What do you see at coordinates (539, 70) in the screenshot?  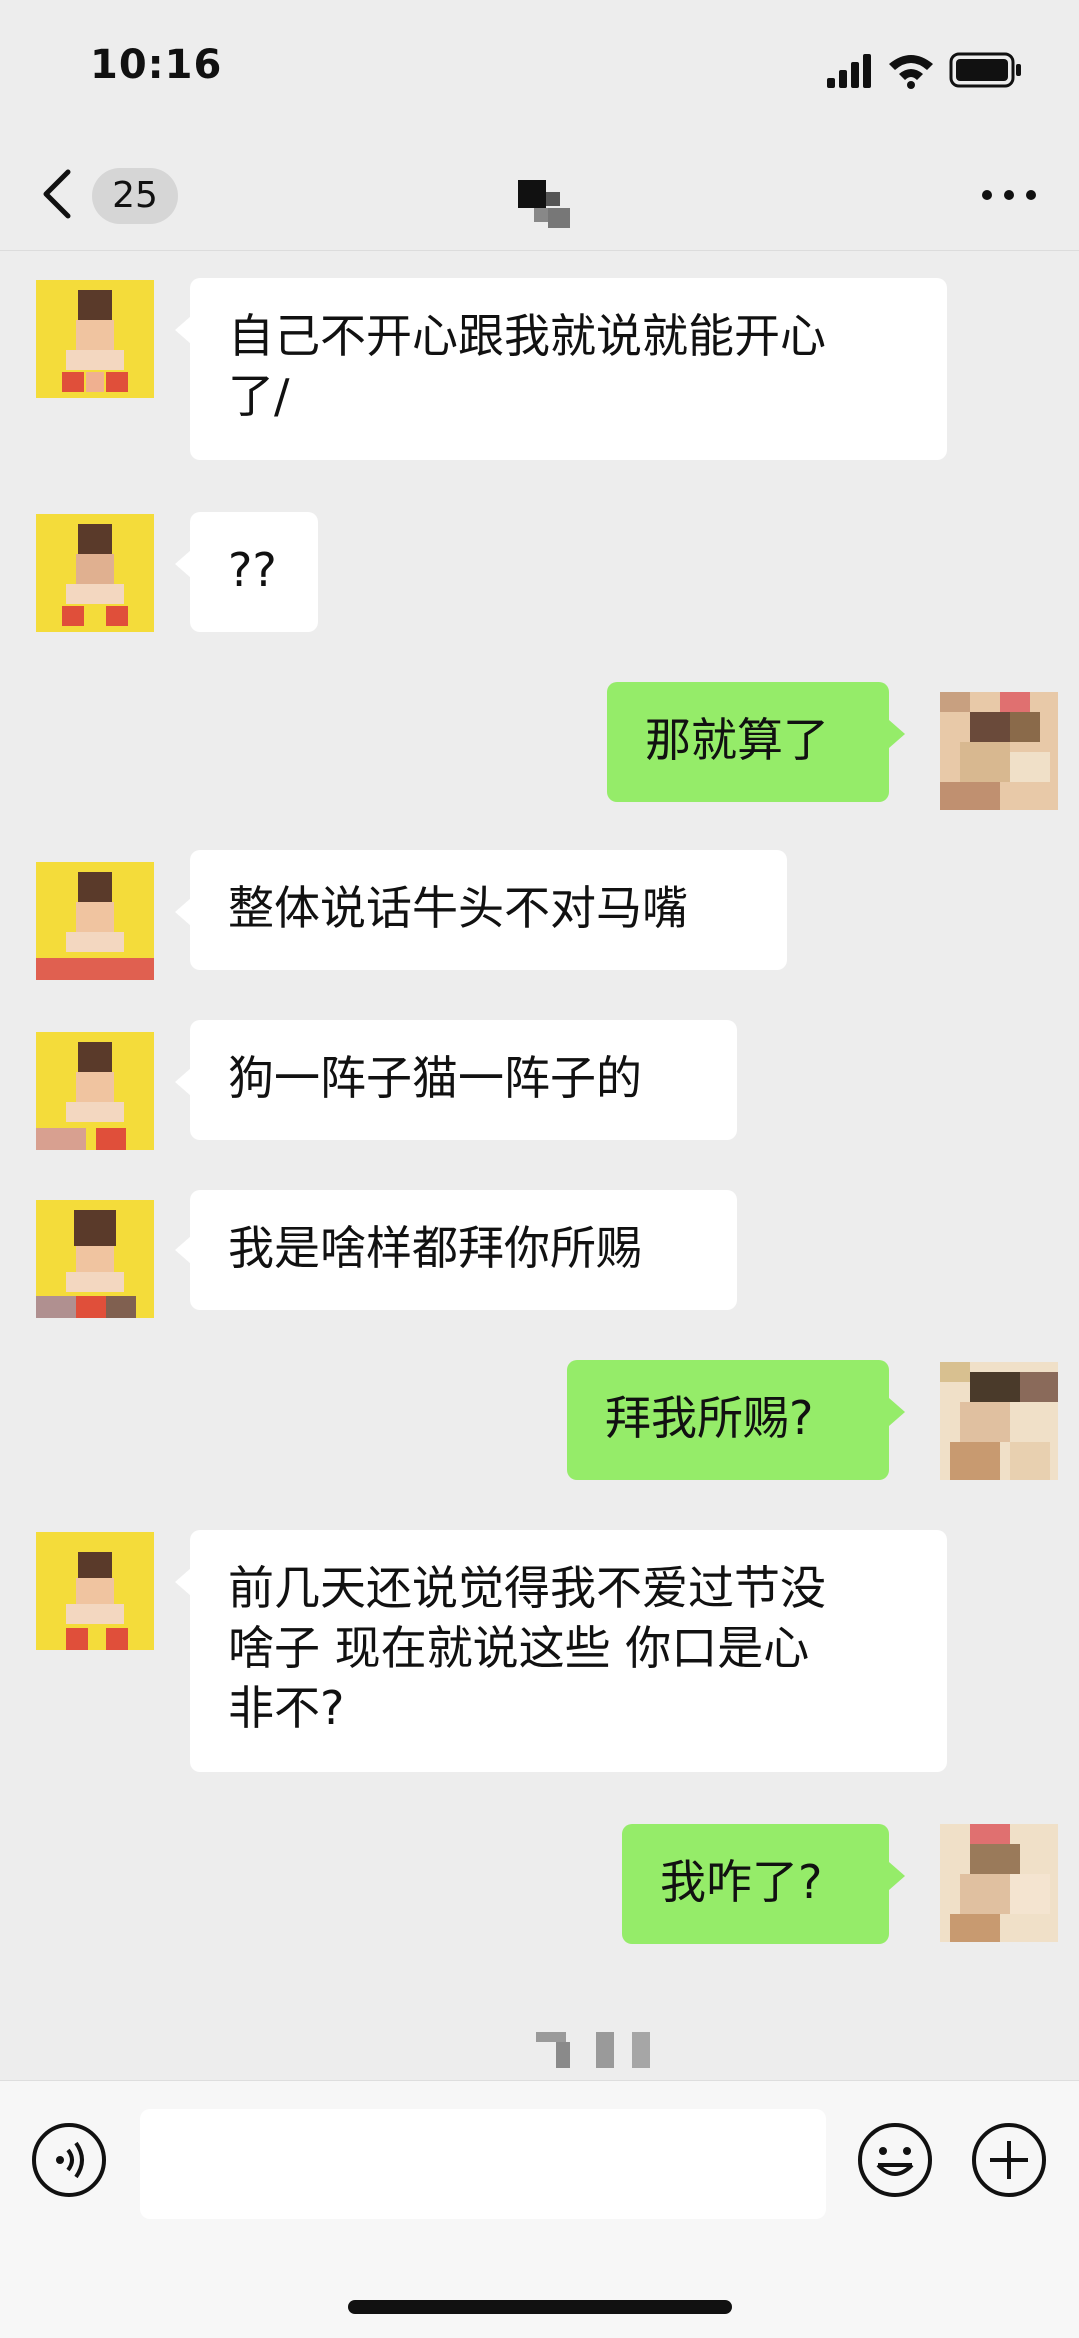 I see `status-bar: 10:16` at bounding box center [539, 70].